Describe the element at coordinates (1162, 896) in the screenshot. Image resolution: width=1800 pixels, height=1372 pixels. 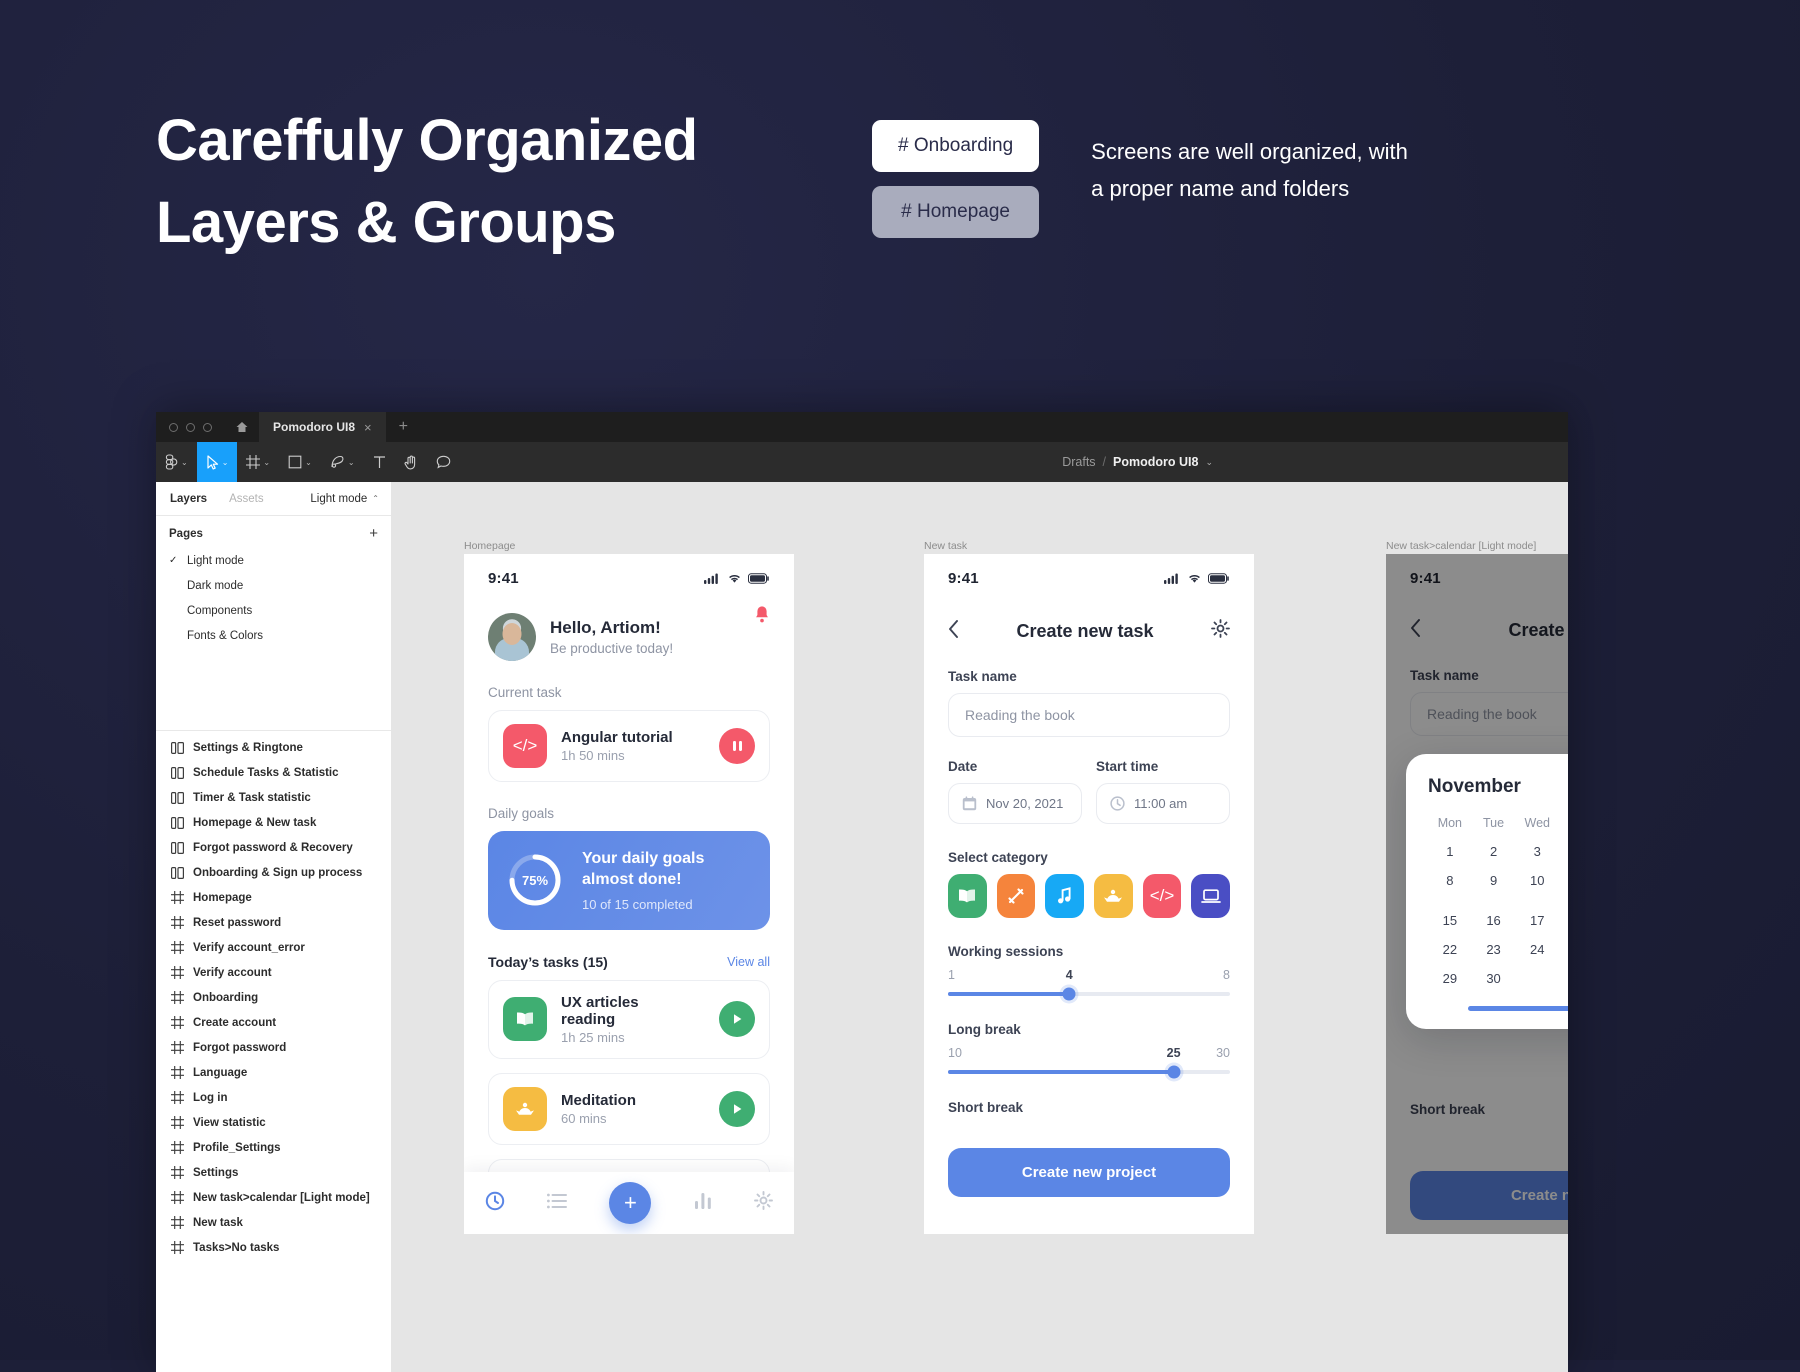
I see `category-code-icon: </>` at that location.